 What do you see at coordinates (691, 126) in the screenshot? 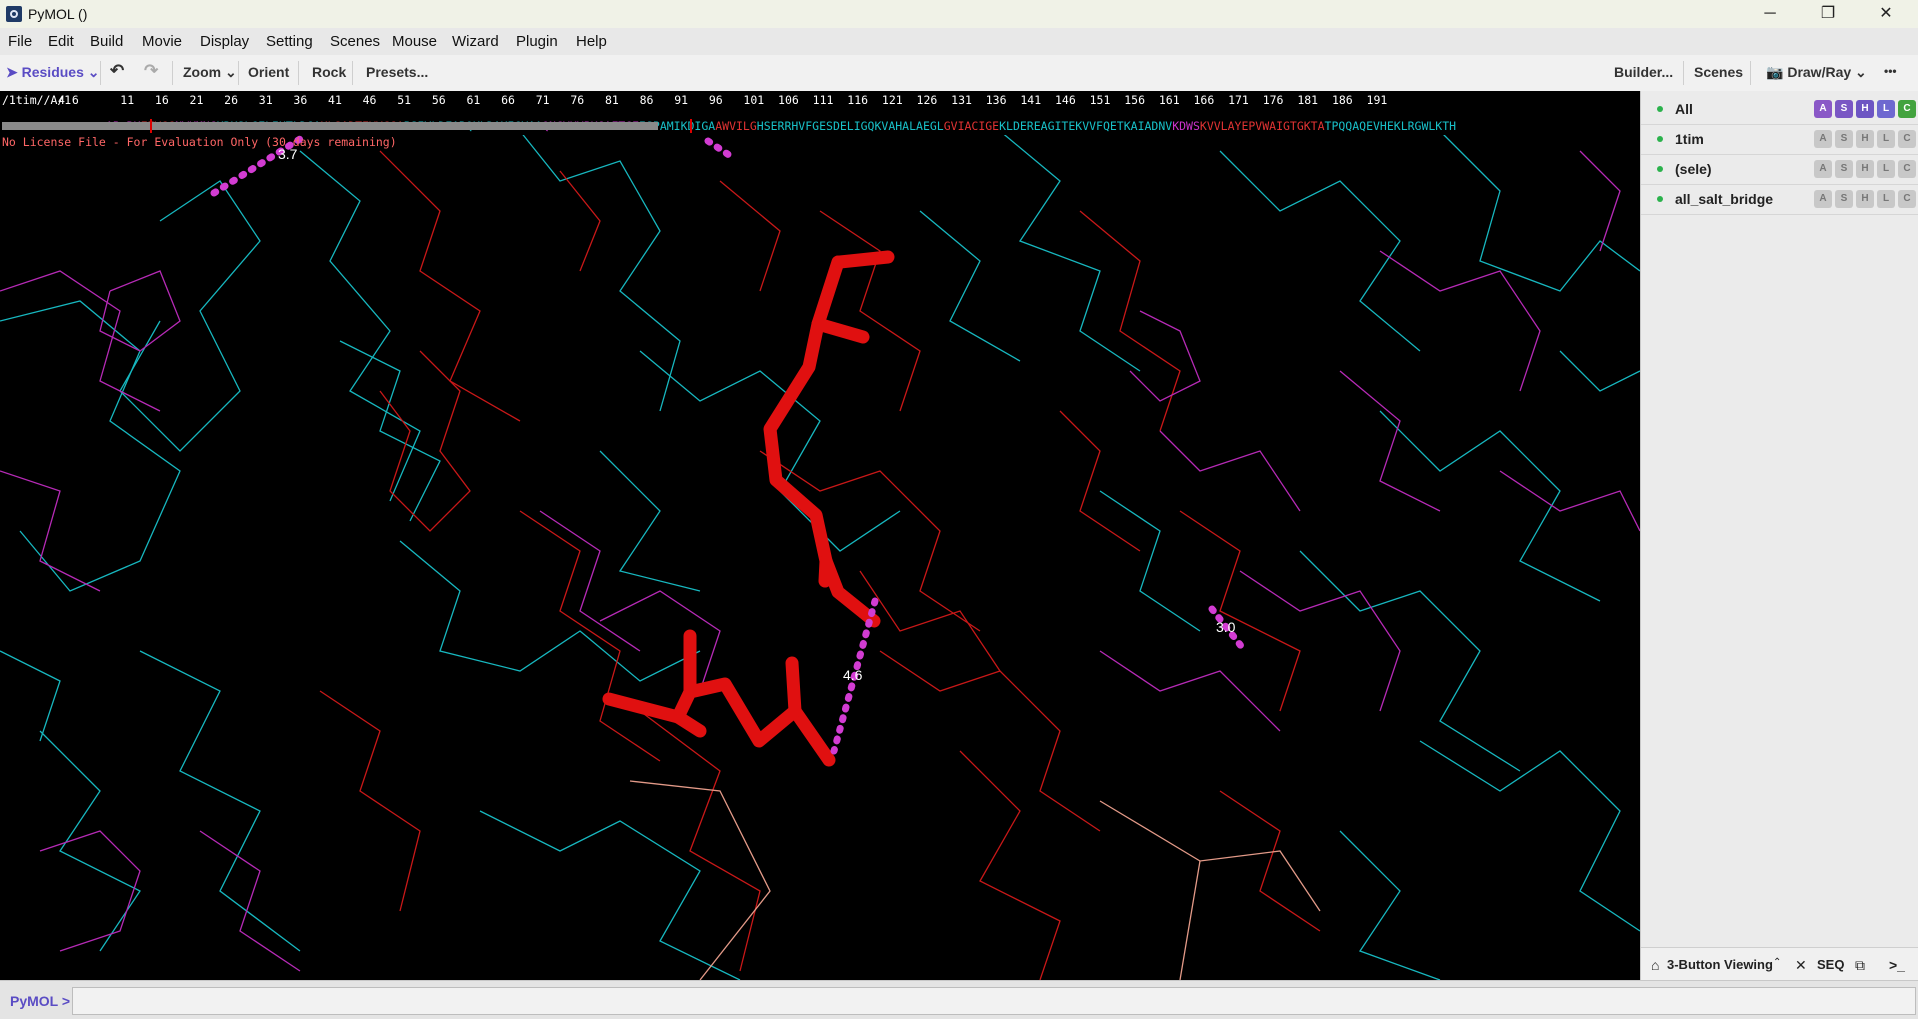
I see `sequence-selection-marker` at bounding box center [691, 126].